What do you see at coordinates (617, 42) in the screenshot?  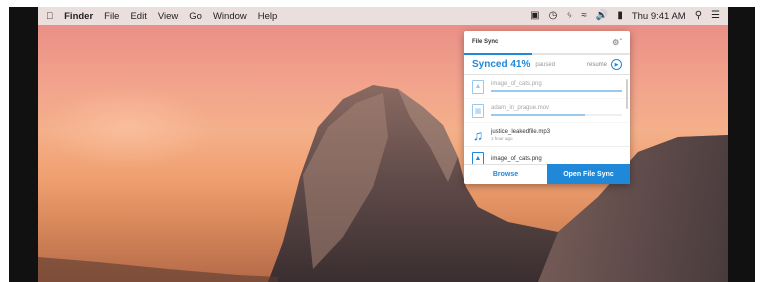 I see `gear-icon: ⚙ˇ` at bounding box center [617, 42].